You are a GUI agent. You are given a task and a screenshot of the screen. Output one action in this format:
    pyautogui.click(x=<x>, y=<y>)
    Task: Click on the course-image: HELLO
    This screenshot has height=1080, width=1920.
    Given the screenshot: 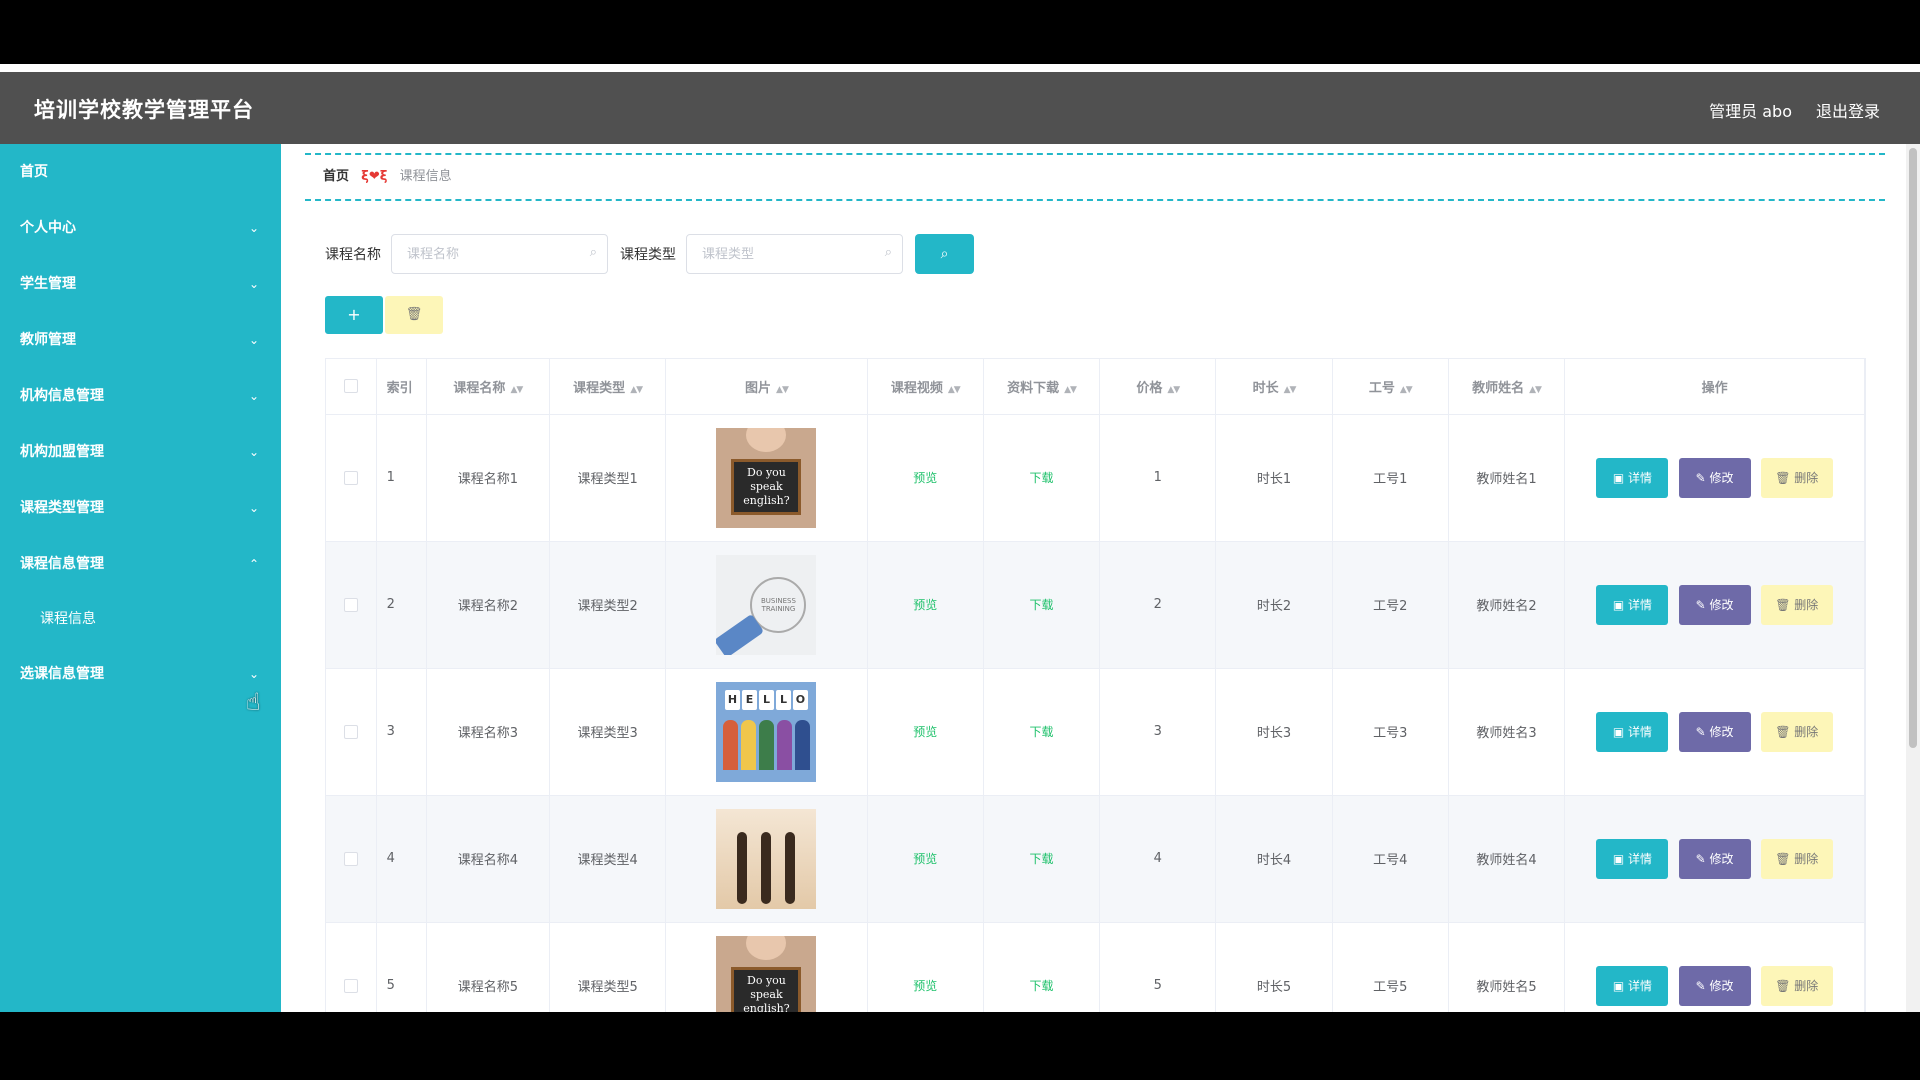 What is the action you would take?
    pyautogui.click(x=766, y=731)
    